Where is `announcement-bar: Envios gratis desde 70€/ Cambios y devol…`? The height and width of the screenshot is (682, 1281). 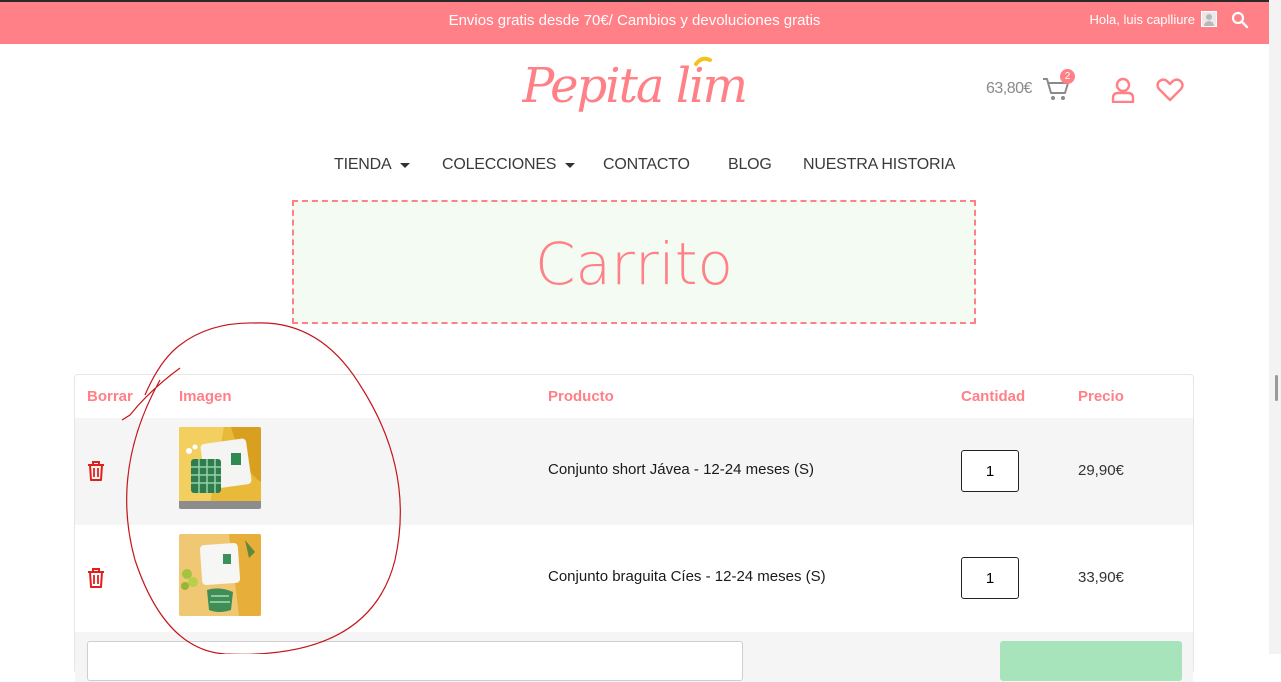 announcement-bar: Envios gratis desde 70€/ Cambios y devol… is located at coordinates (634, 22).